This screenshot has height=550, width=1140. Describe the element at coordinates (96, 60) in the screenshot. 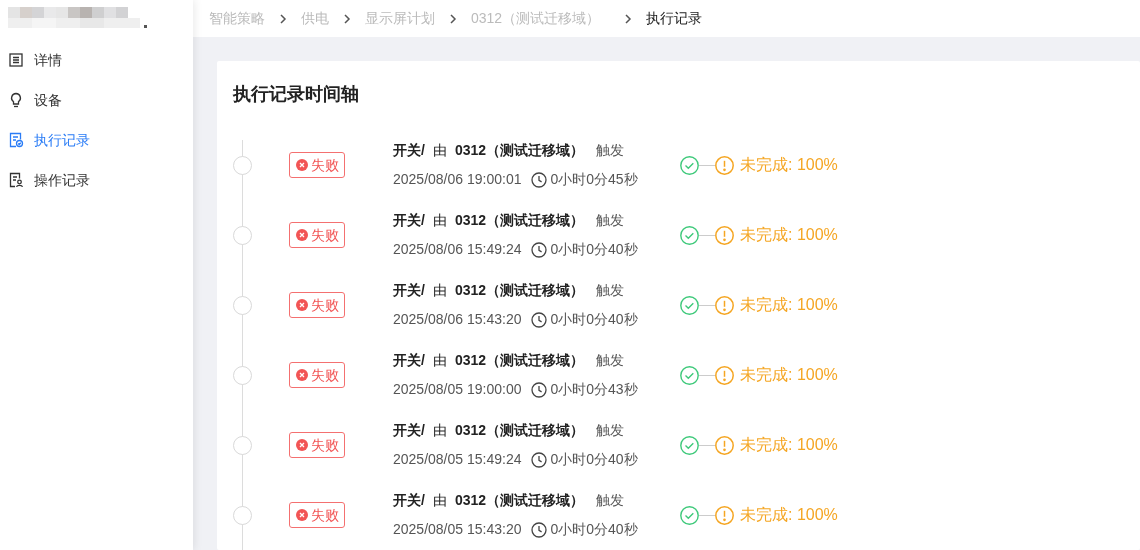

I see `sidebar-item: 详情` at that location.